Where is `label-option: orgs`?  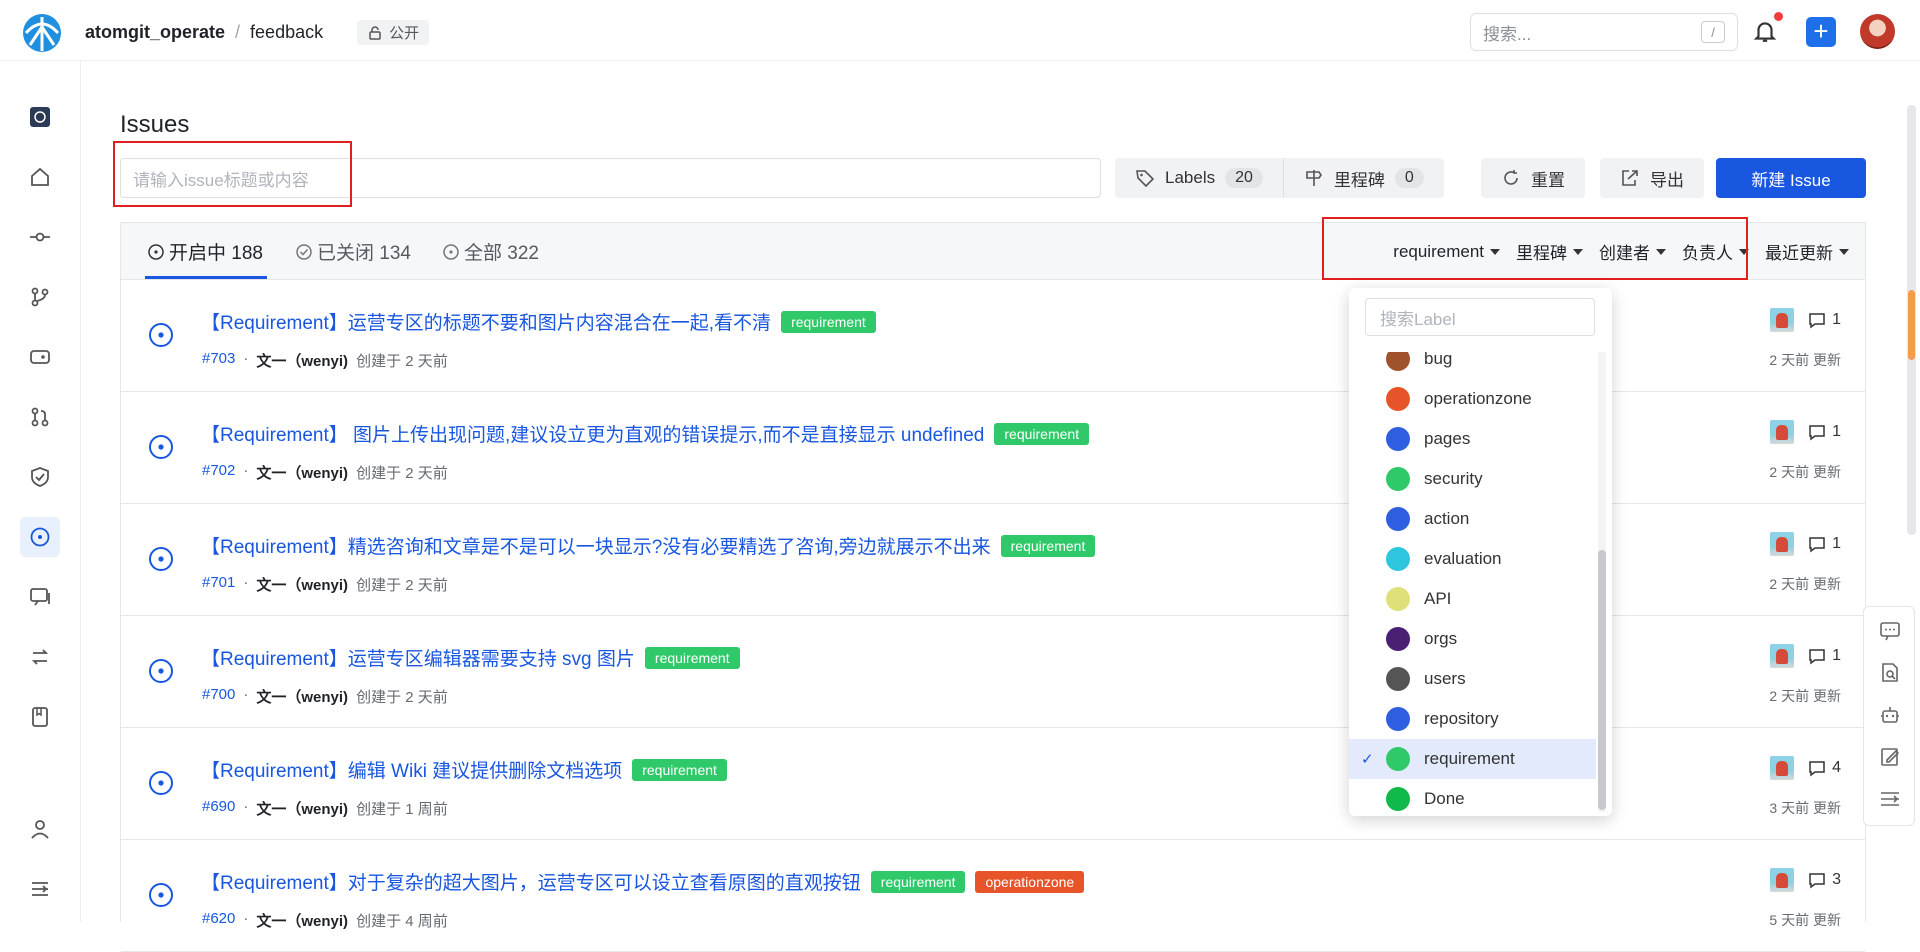 label-option: orgs is located at coordinates (1472, 639).